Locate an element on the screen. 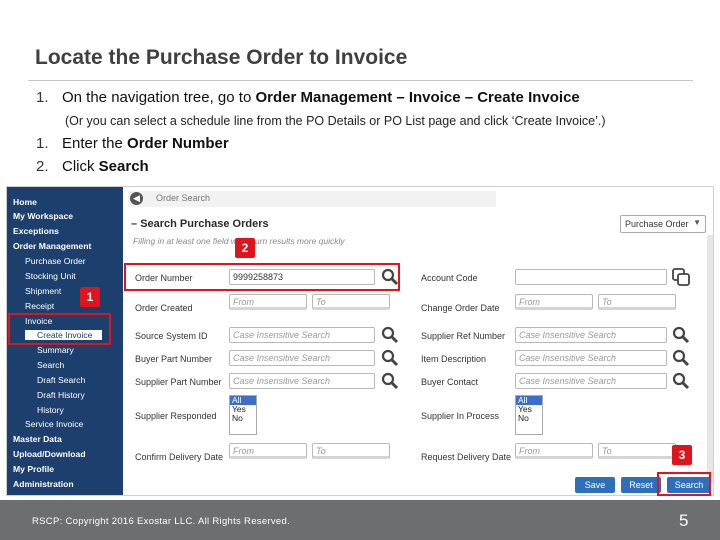  callout-badge-1: 1 is located at coordinates (90, 297).